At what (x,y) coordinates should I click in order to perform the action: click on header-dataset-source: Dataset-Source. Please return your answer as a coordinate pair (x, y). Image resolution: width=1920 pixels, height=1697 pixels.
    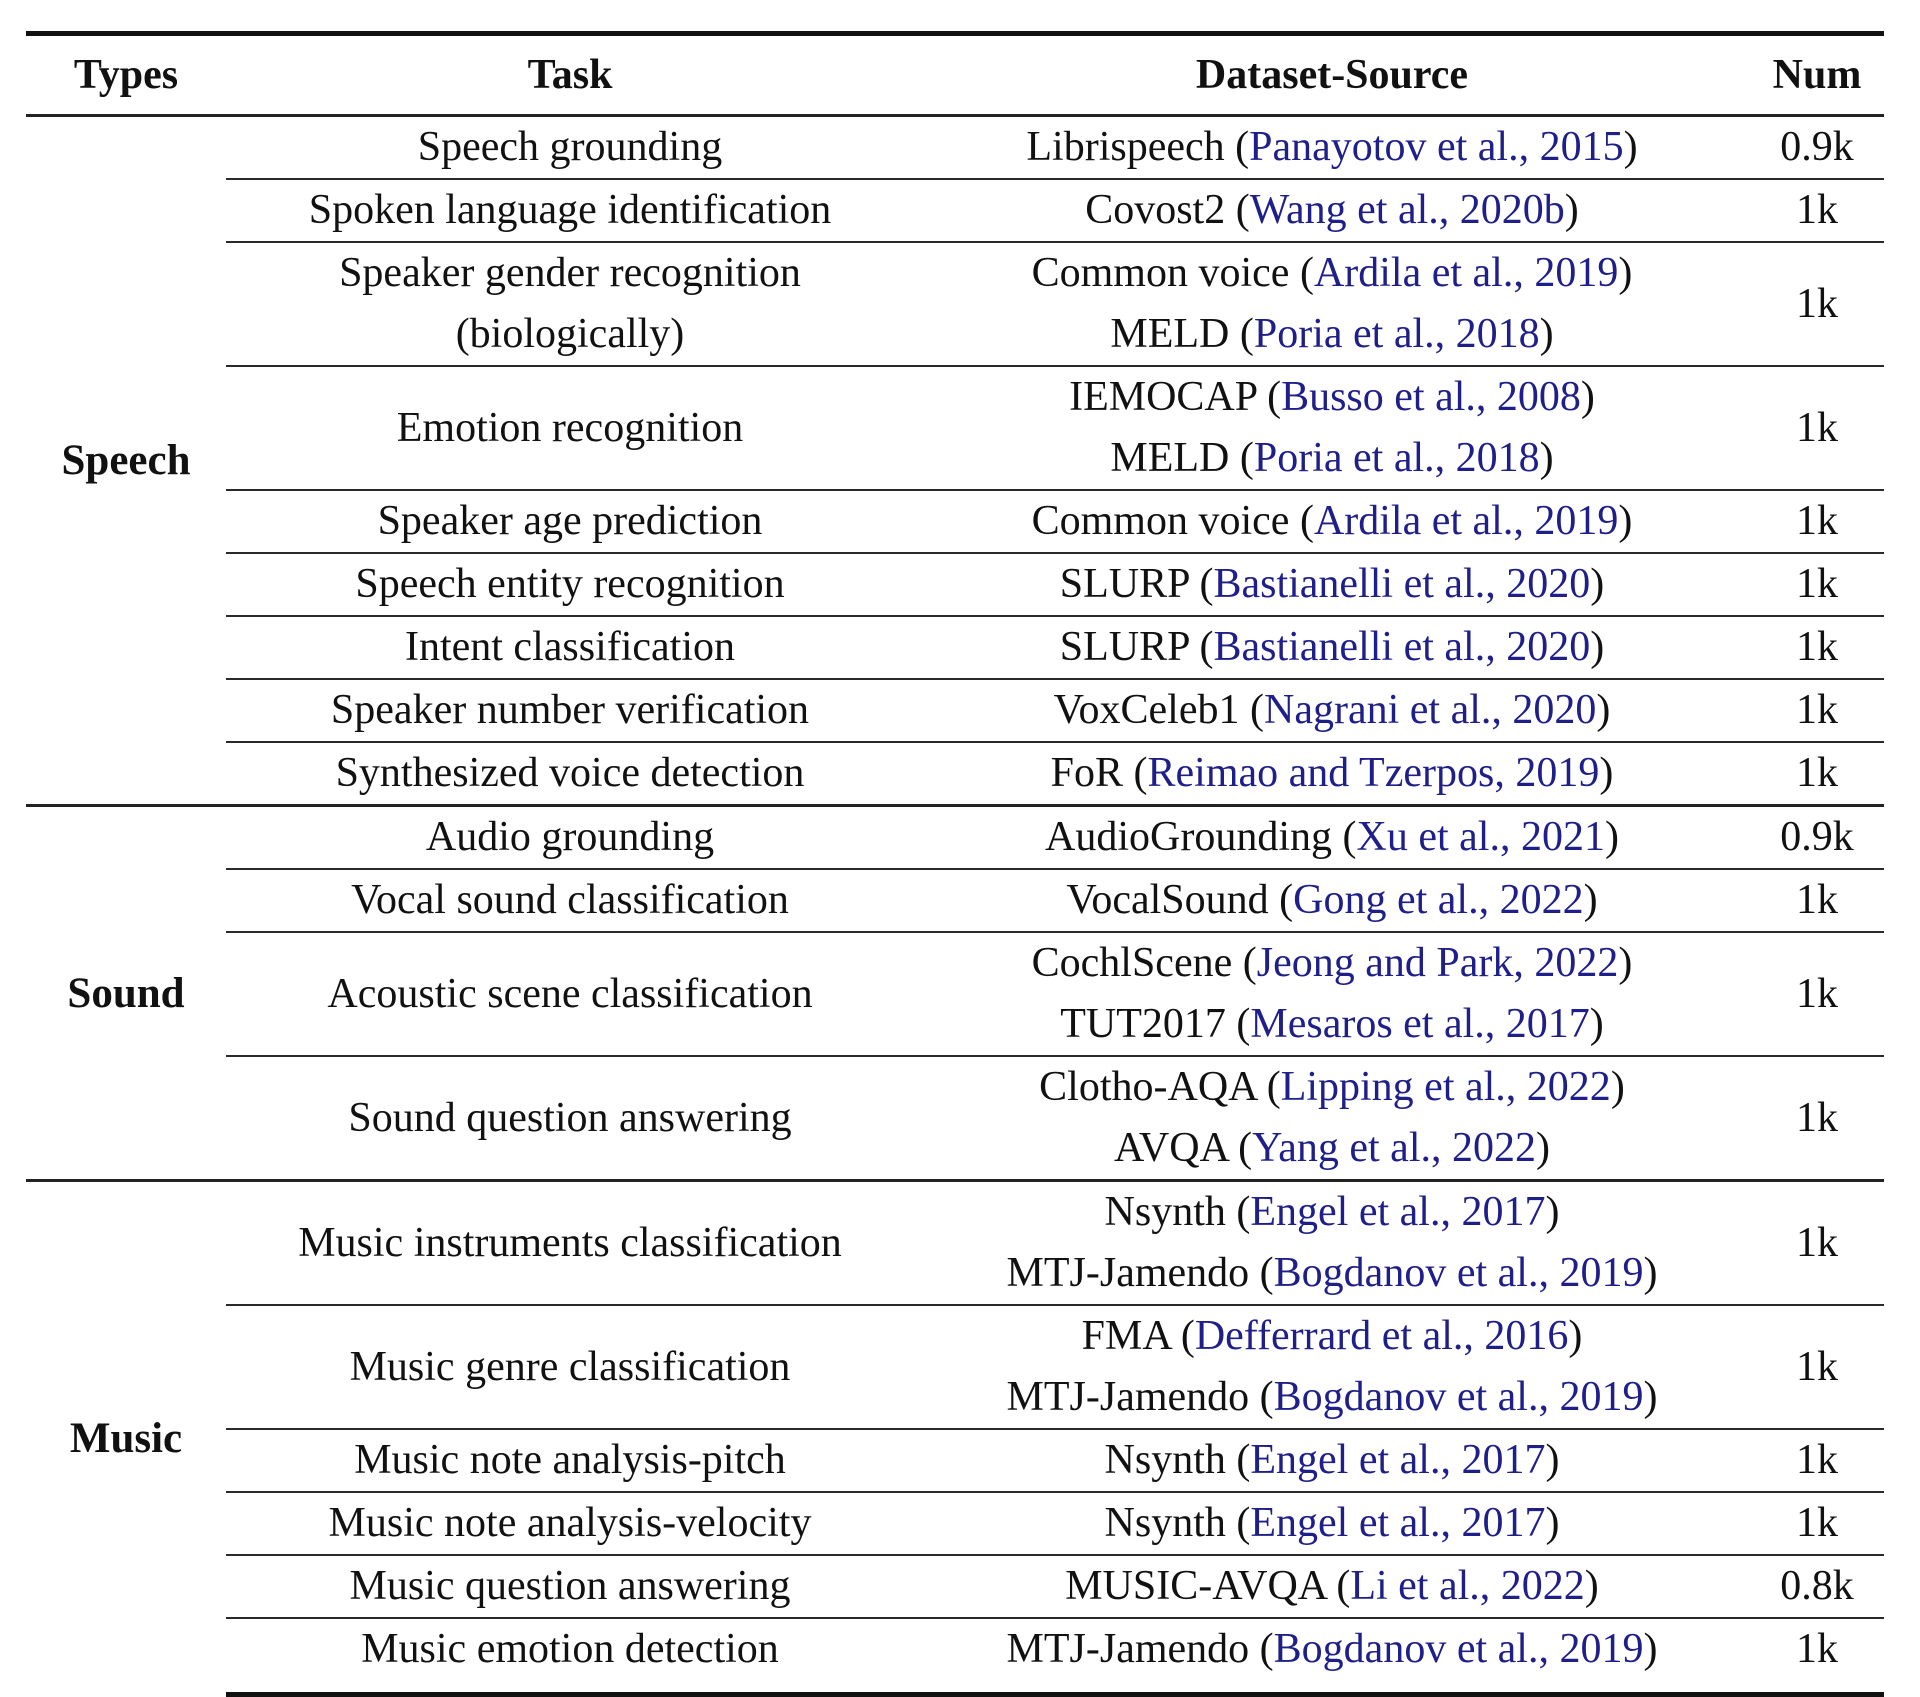
    Looking at the image, I should click on (1332, 74).